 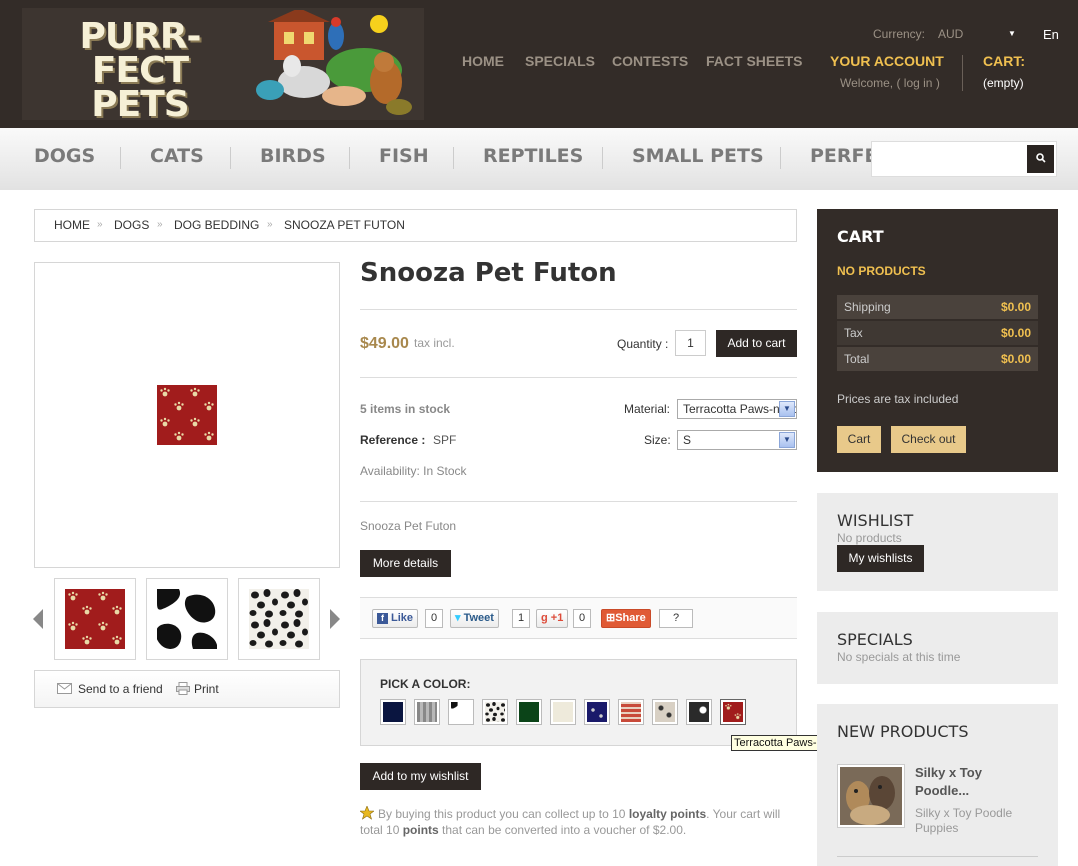 I want to click on header-cart-status: (empty), so click(x=1003, y=83).